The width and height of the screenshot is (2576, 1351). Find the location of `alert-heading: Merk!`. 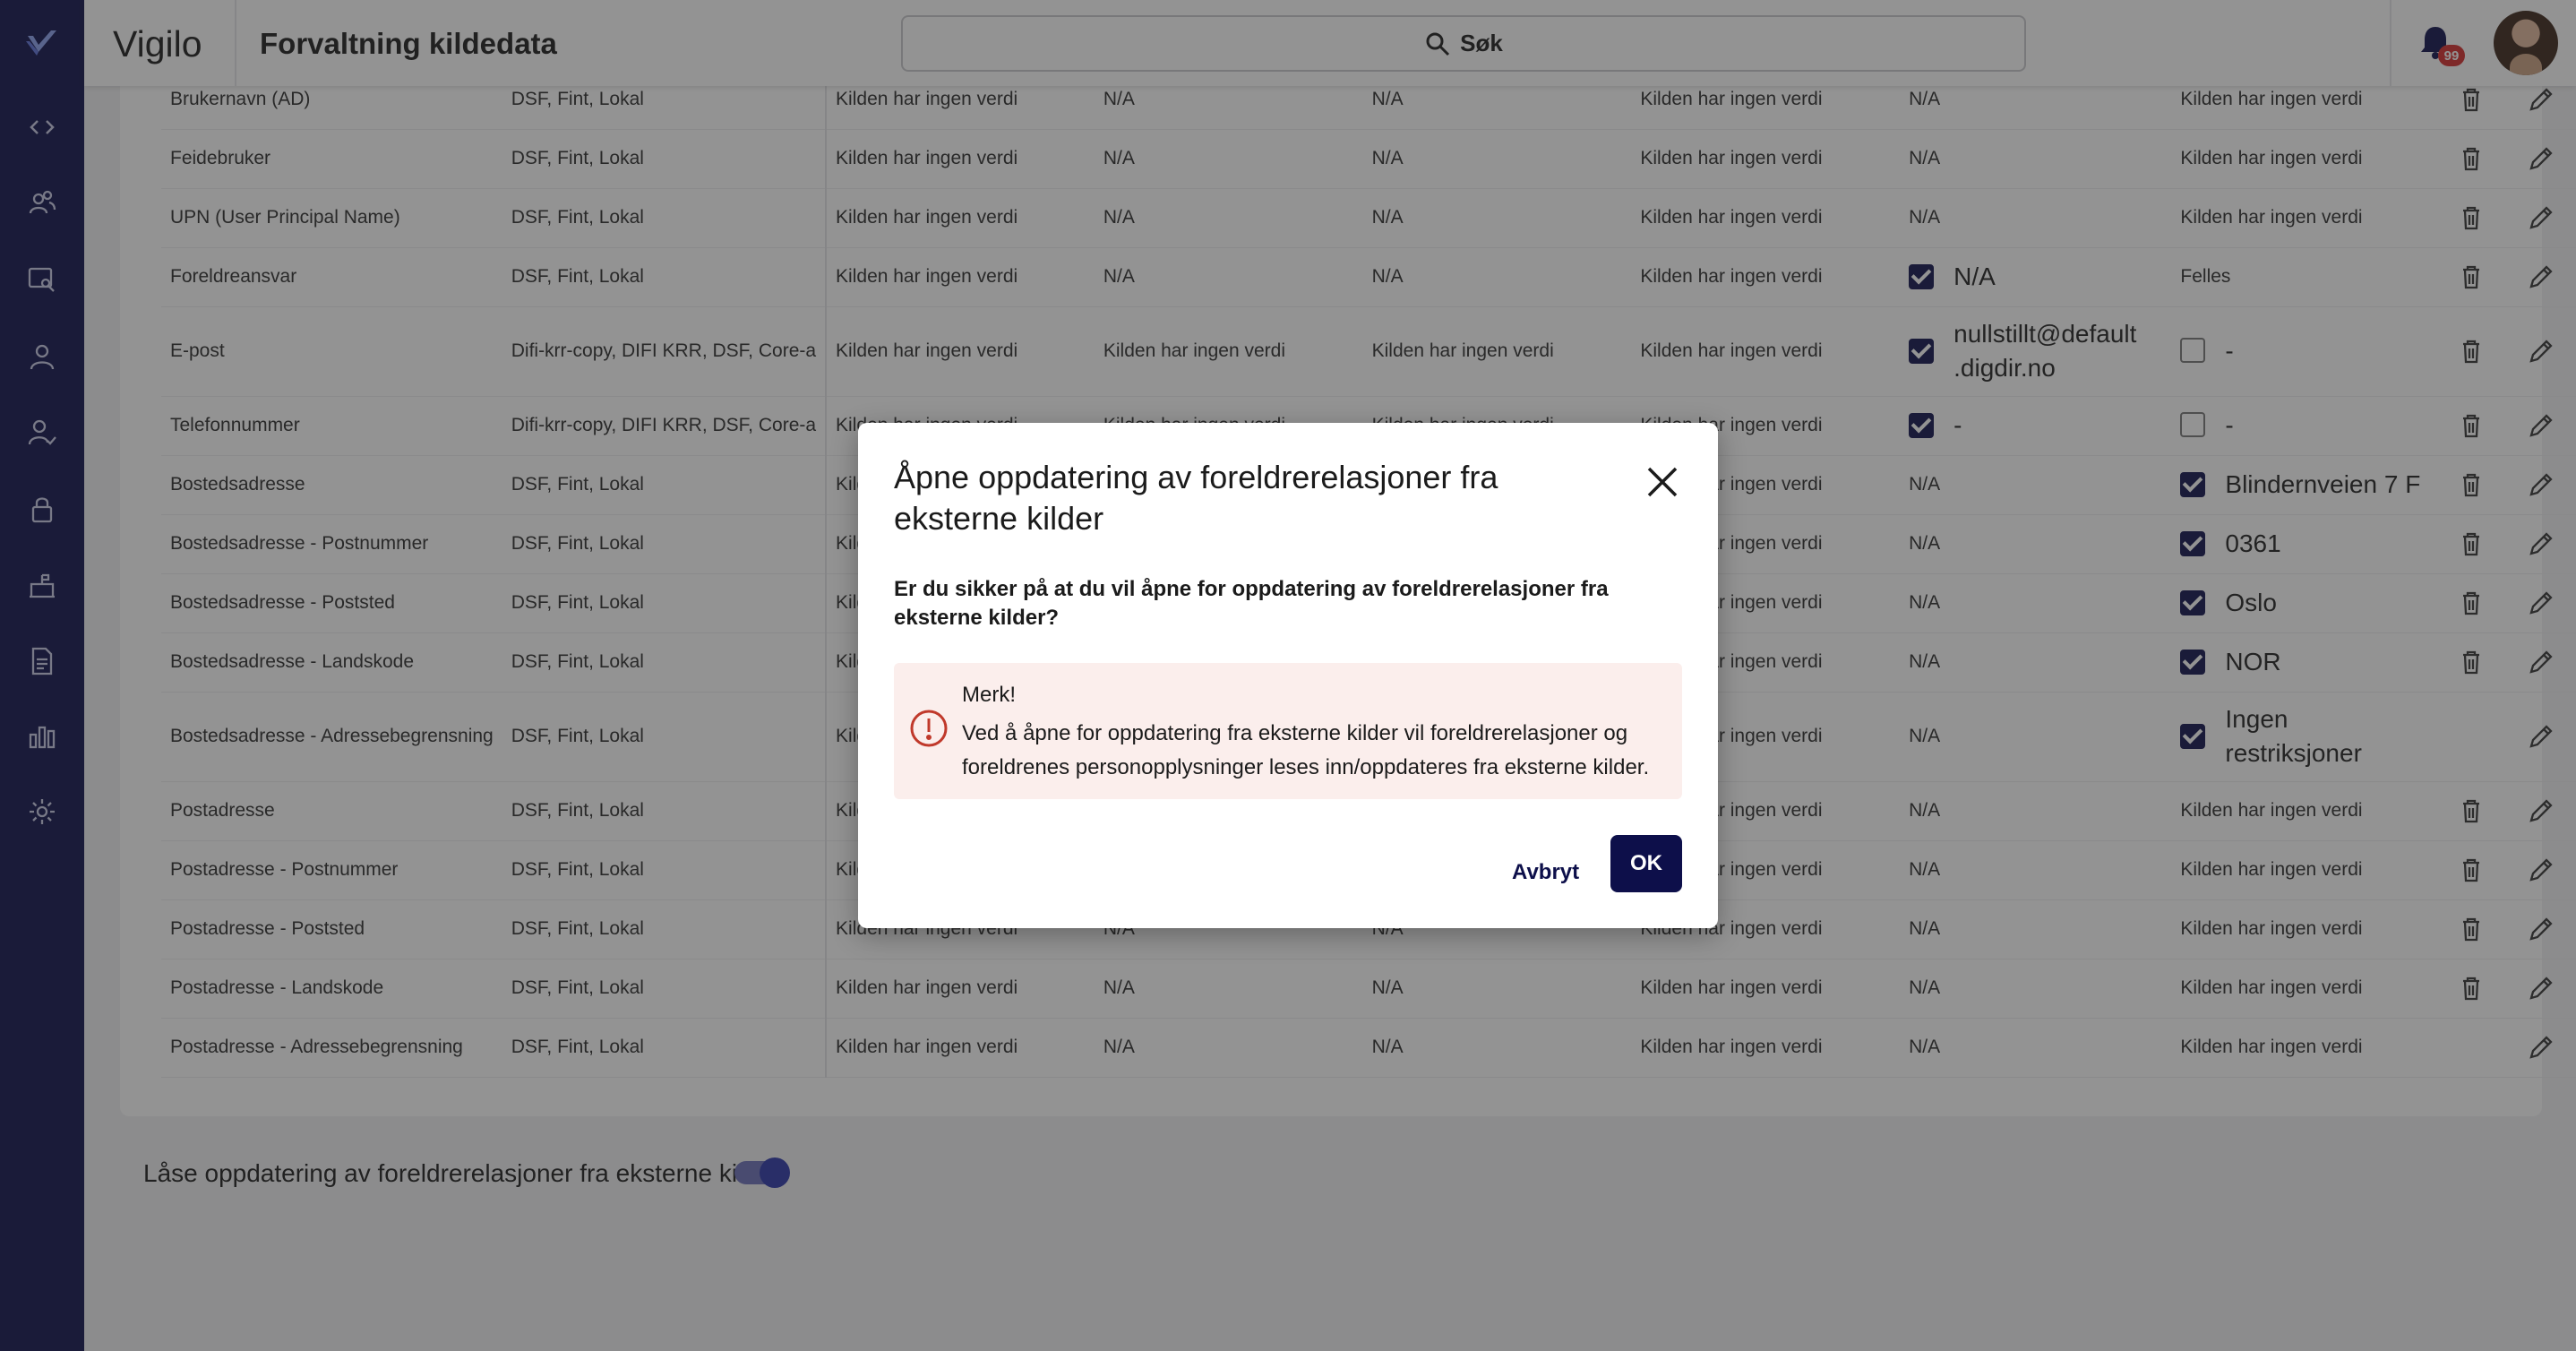

alert-heading: Merk! is located at coordinates (989, 695).